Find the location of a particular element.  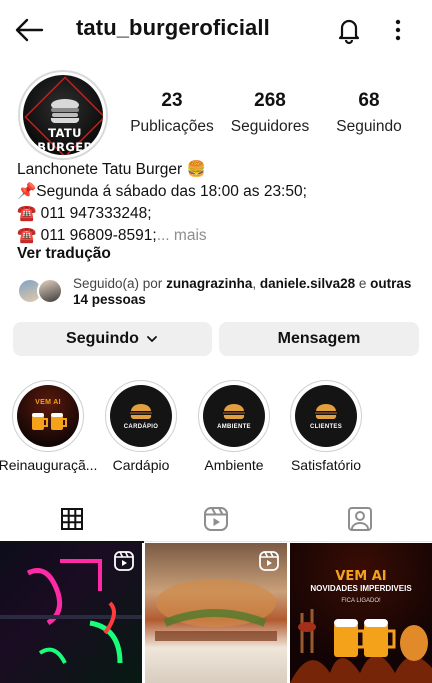

top-bar: tatu_burgeroficiall is located at coordinates (216, 30).